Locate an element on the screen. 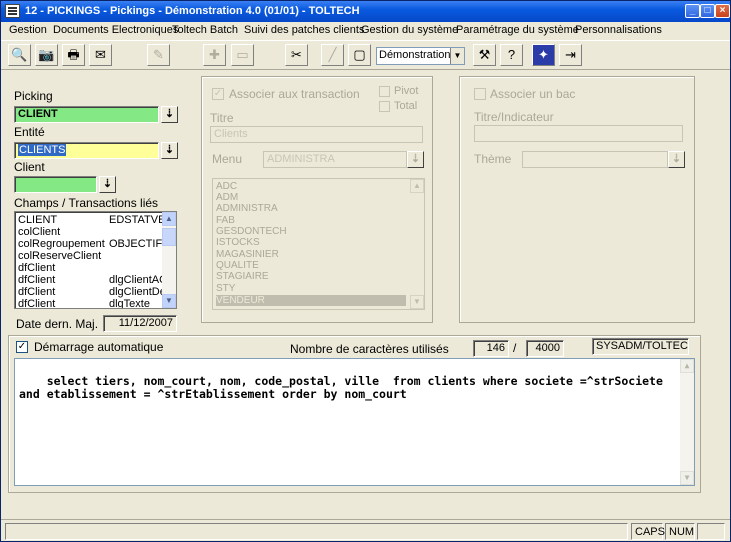 The image size is (731, 542). list-item: dfClient dlgClientAO is located at coordinates (93, 280).